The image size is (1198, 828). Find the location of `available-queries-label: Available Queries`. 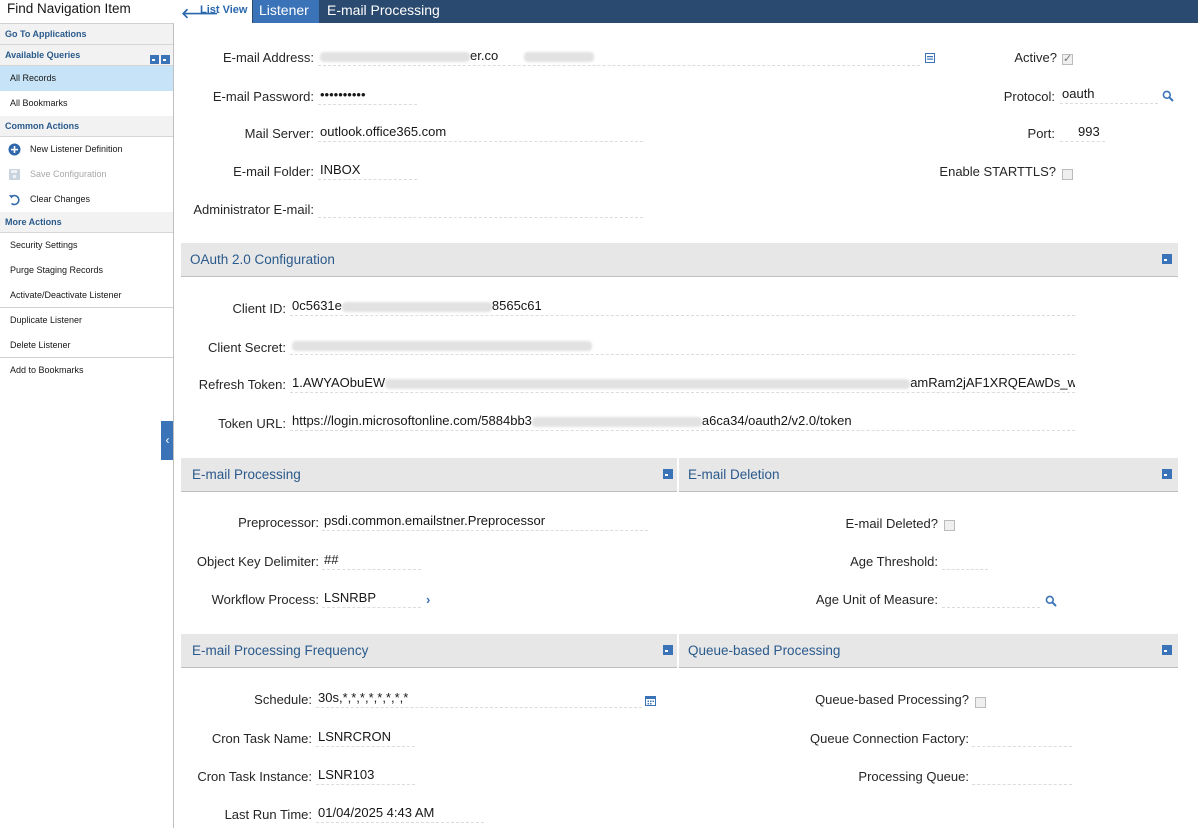

available-queries-label: Available Queries is located at coordinates (43, 55).